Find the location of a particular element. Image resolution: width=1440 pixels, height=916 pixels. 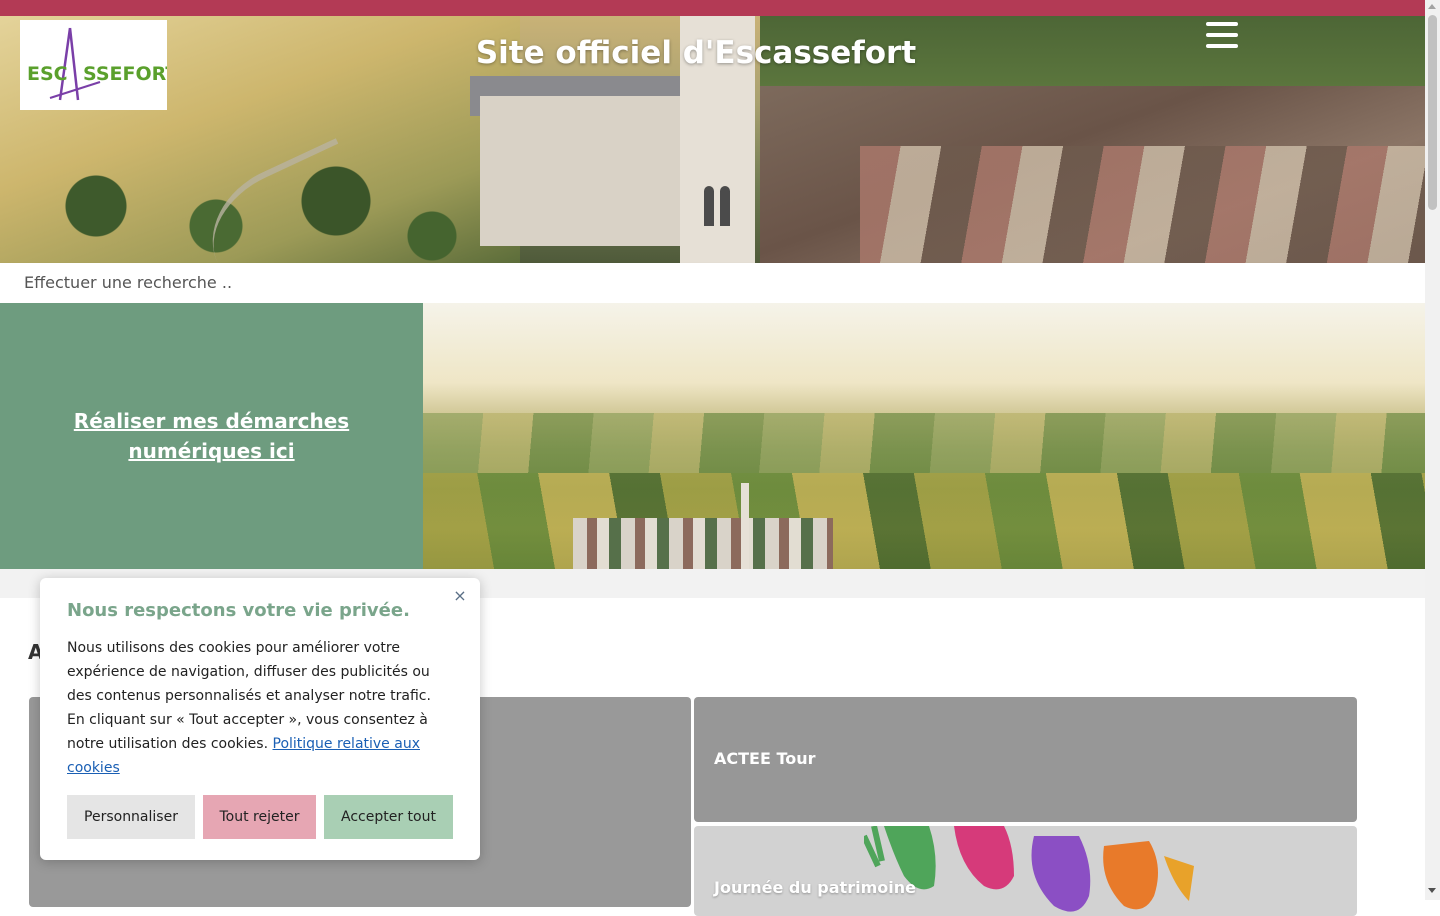

close-icon: × is located at coordinates (460, 596).